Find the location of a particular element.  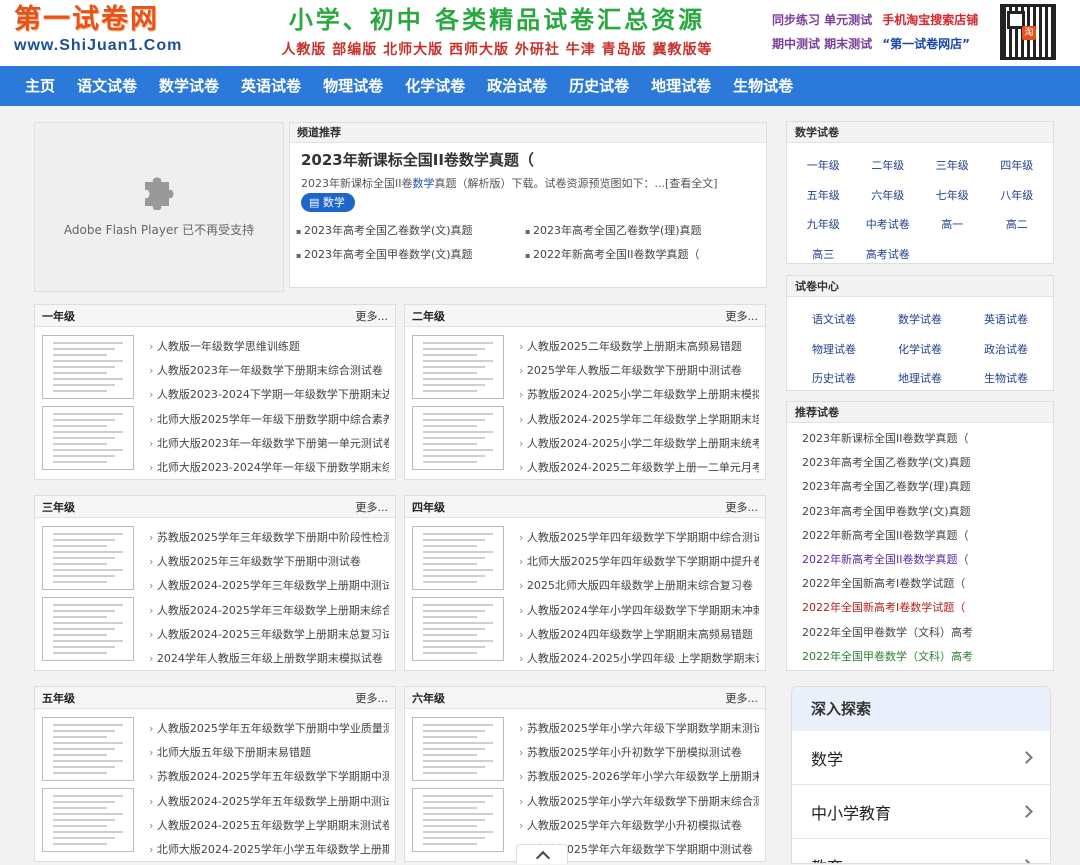

recommend-link: 2022年新高考全国II卷数学真题（ is located at coordinates (639, 254).